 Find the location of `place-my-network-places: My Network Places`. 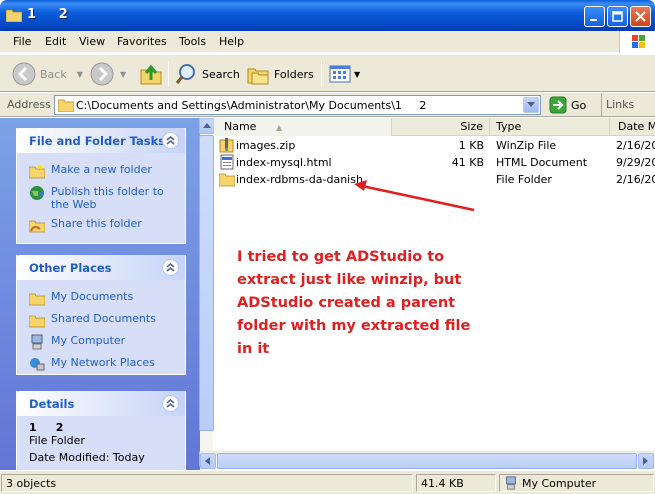

place-my-network-places: My Network Places is located at coordinates (101, 363).